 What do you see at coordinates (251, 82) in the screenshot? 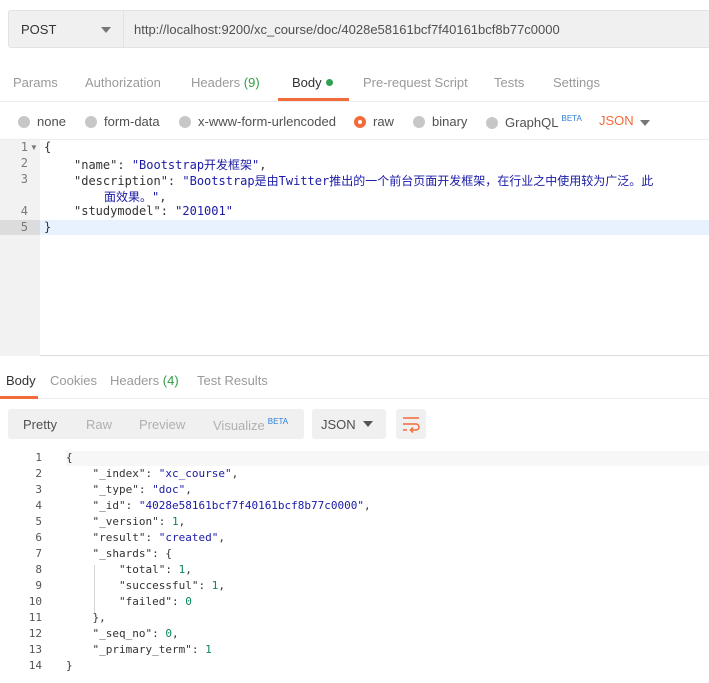
I see `headers-count-badge: (9)` at bounding box center [251, 82].